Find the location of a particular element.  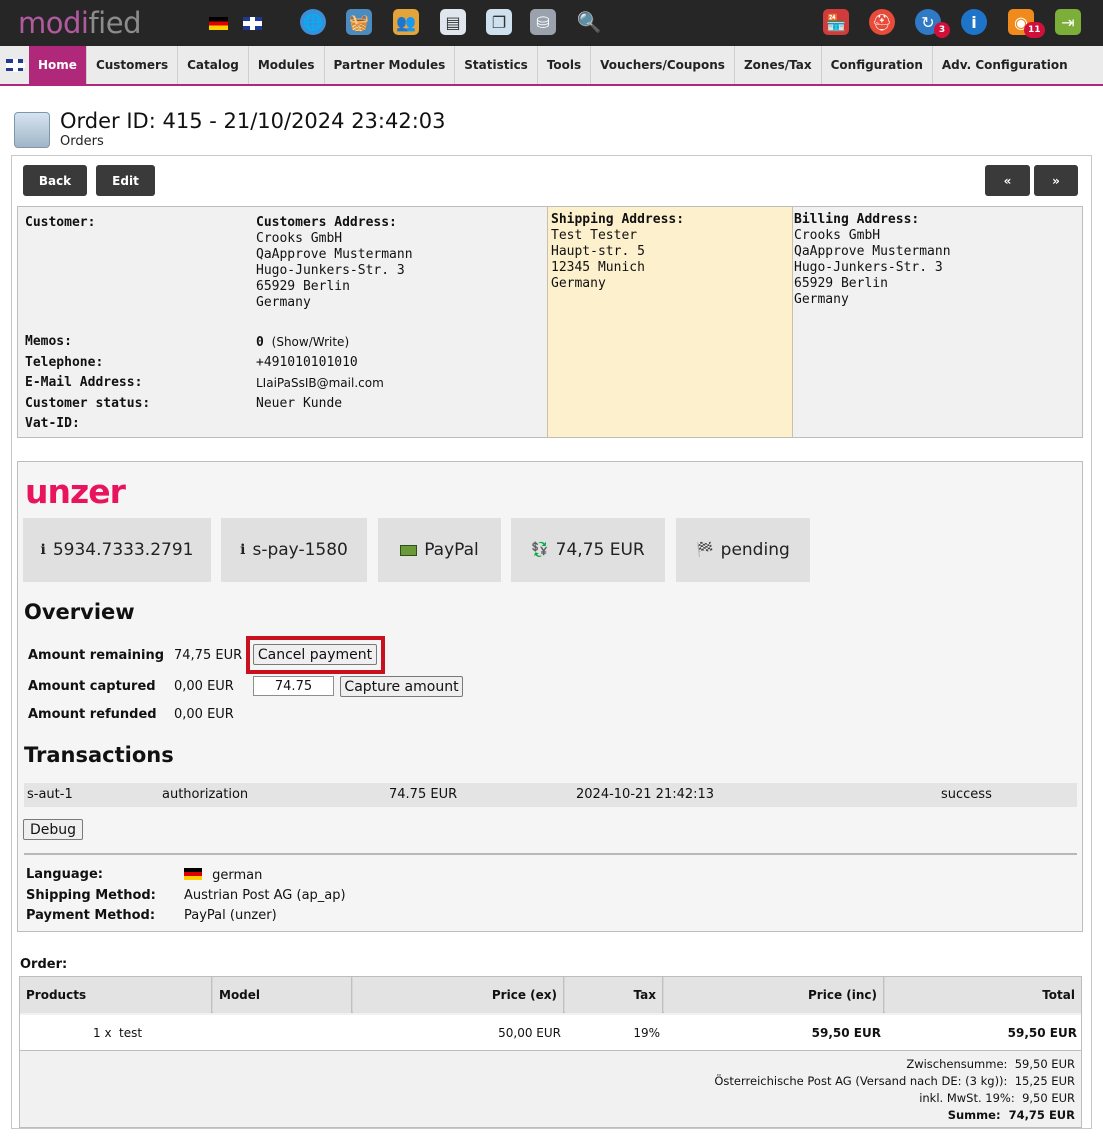

language-value: german is located at coordinates (223, 875).